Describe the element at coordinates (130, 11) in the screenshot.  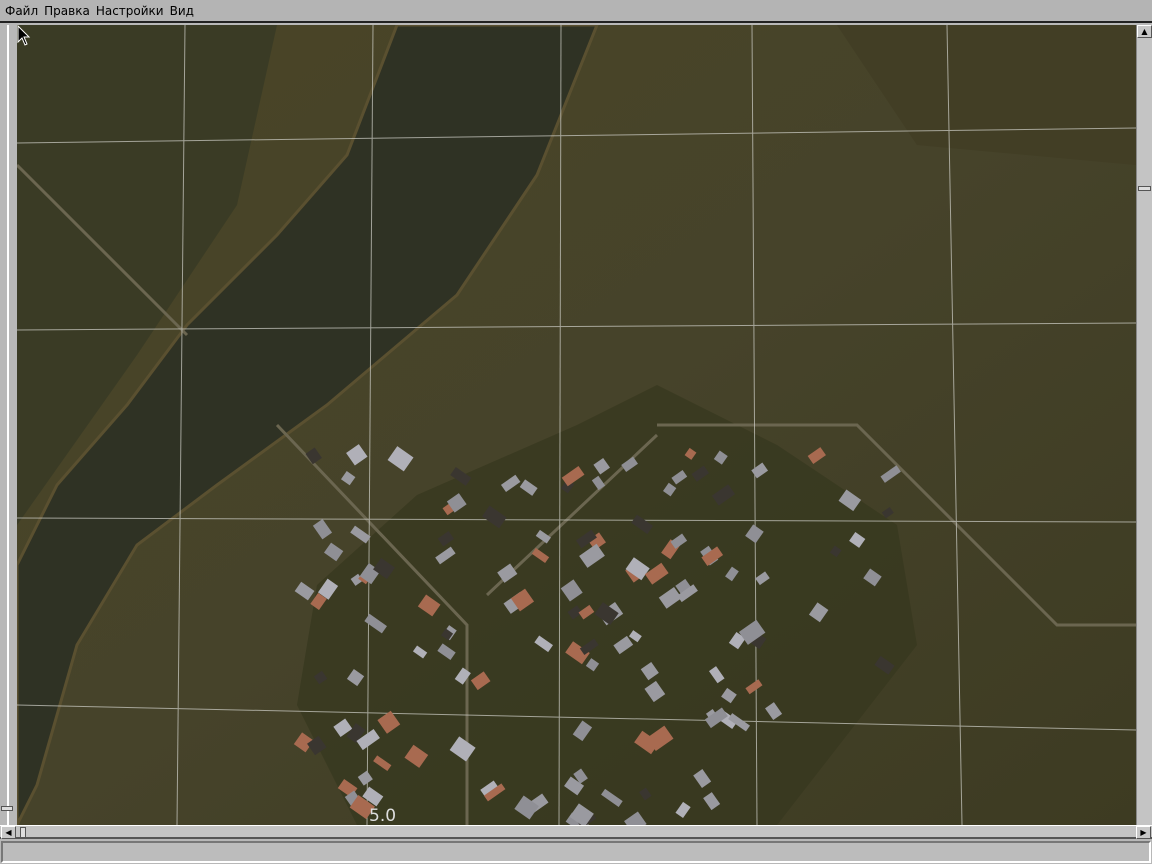
I see `menu-settings: Настройки` at that location.